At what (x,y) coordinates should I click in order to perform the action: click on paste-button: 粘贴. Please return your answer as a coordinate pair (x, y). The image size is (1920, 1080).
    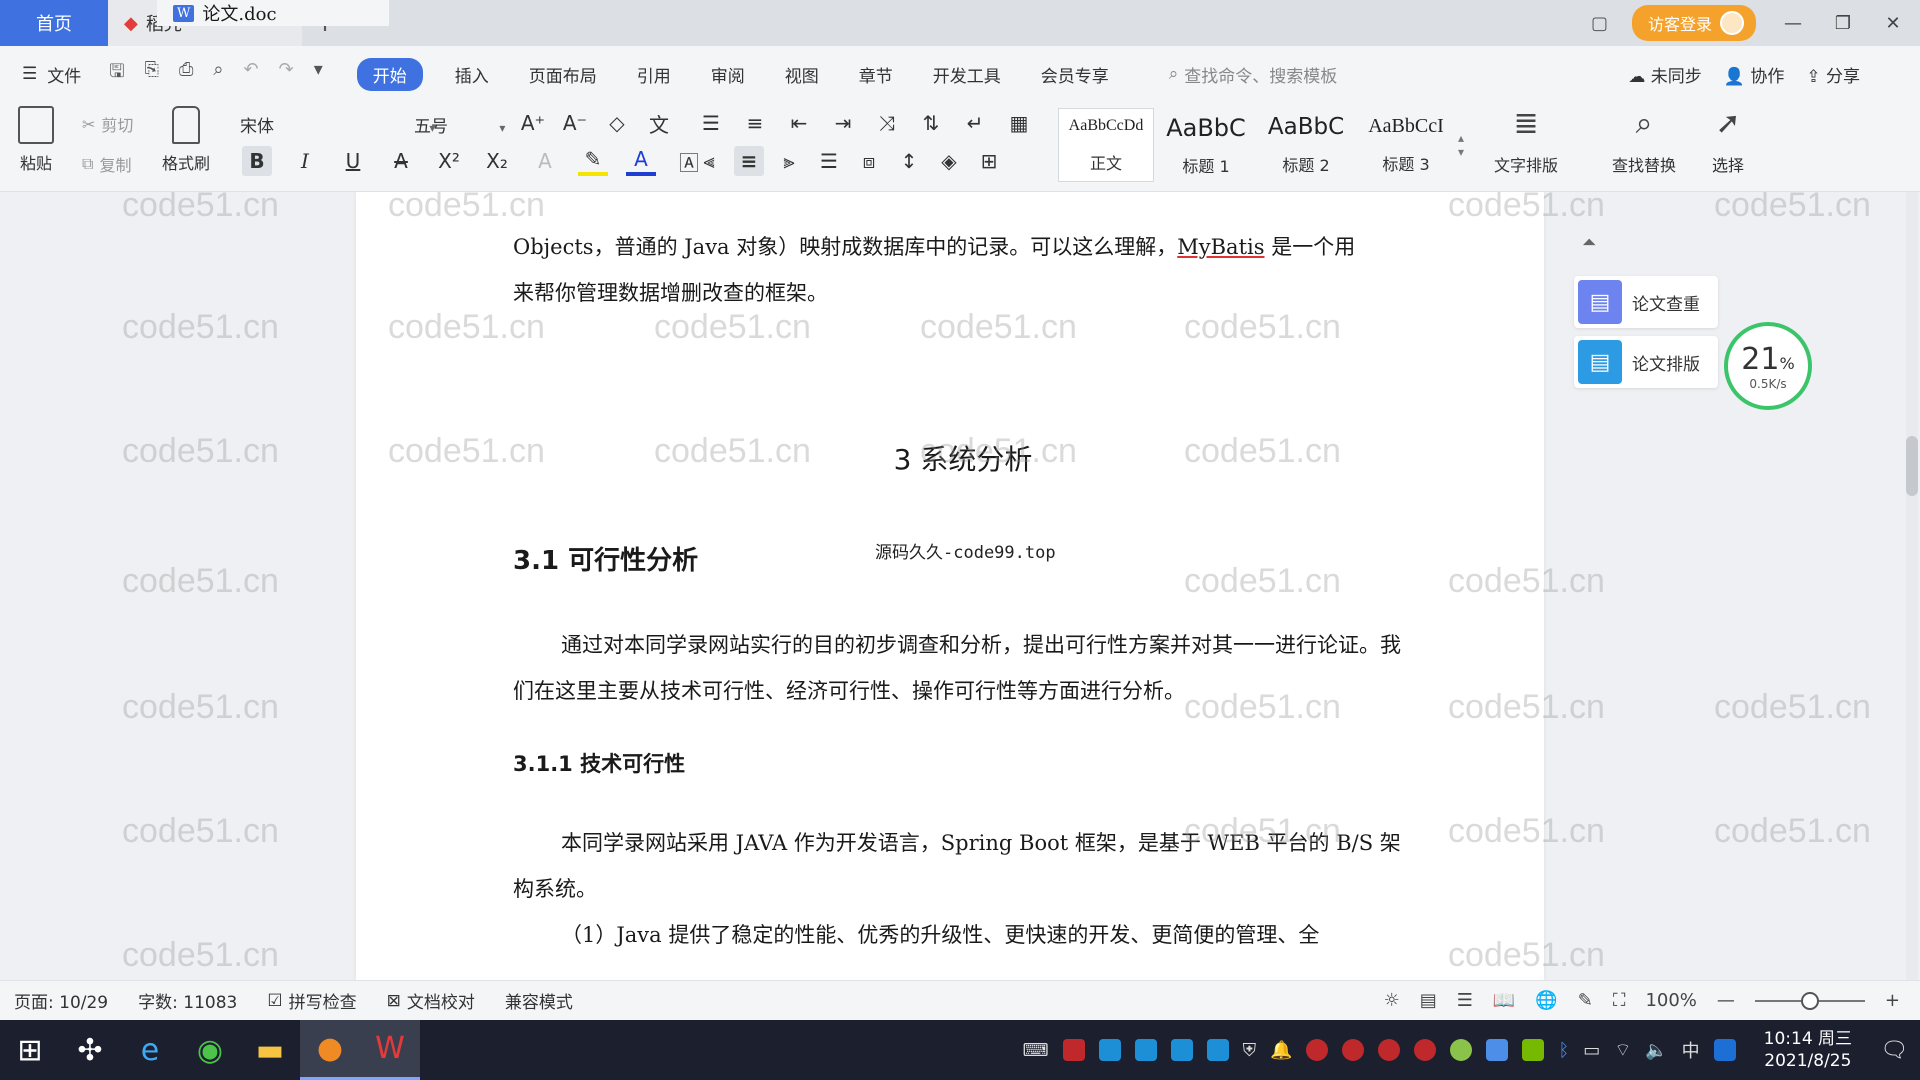
    Looking at the image, I should click on (36, 140).